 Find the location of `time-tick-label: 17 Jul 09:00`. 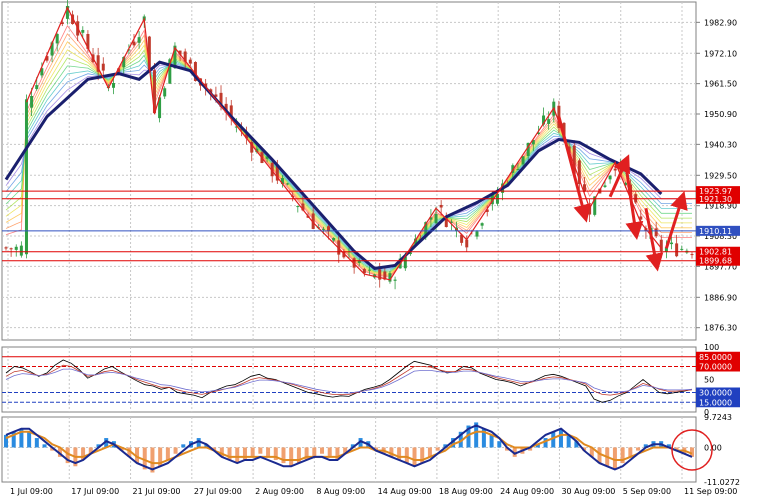

time-tick-label: 17 Jul 09:00 is located at coordinates (95, 491).